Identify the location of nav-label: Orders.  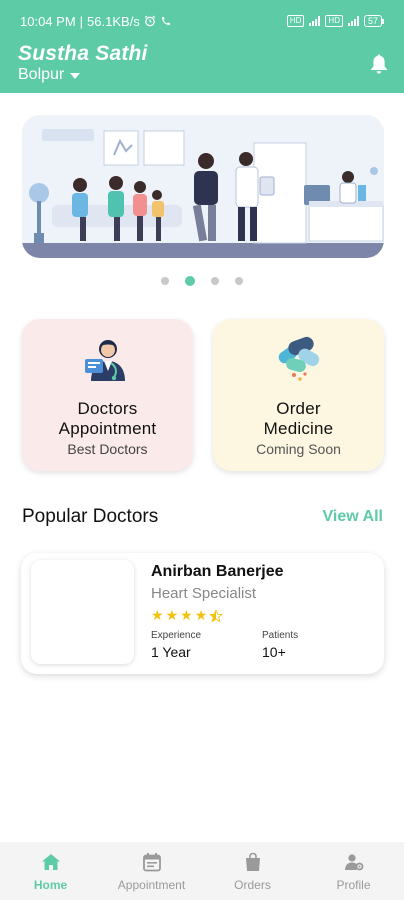
(252, 885).